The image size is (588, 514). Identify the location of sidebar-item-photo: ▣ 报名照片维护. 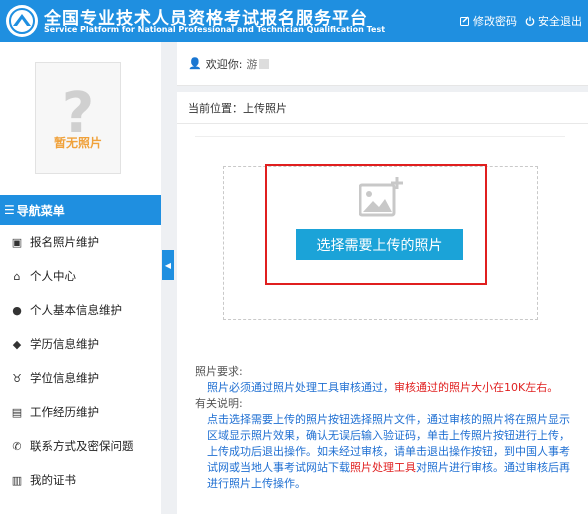
(80, 242).